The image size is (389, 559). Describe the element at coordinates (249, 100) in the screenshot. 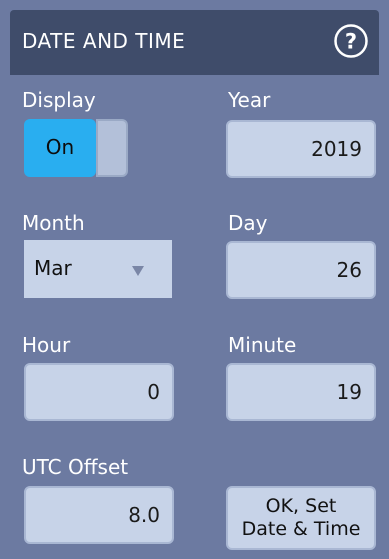

I see `year-label: Year` at that location.